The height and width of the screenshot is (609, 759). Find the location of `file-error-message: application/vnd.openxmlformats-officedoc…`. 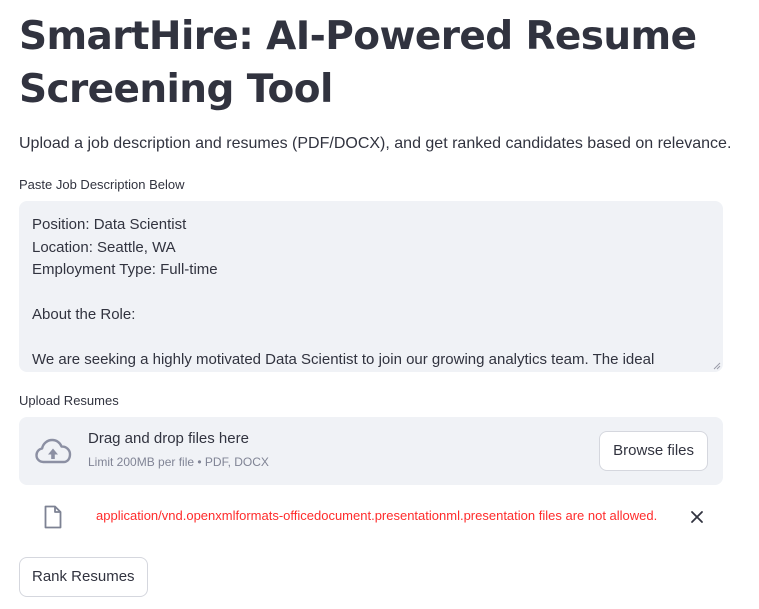

file-error-message: application/vnd.openxmlformats-officedoc… is located at coordinates (377, 515).